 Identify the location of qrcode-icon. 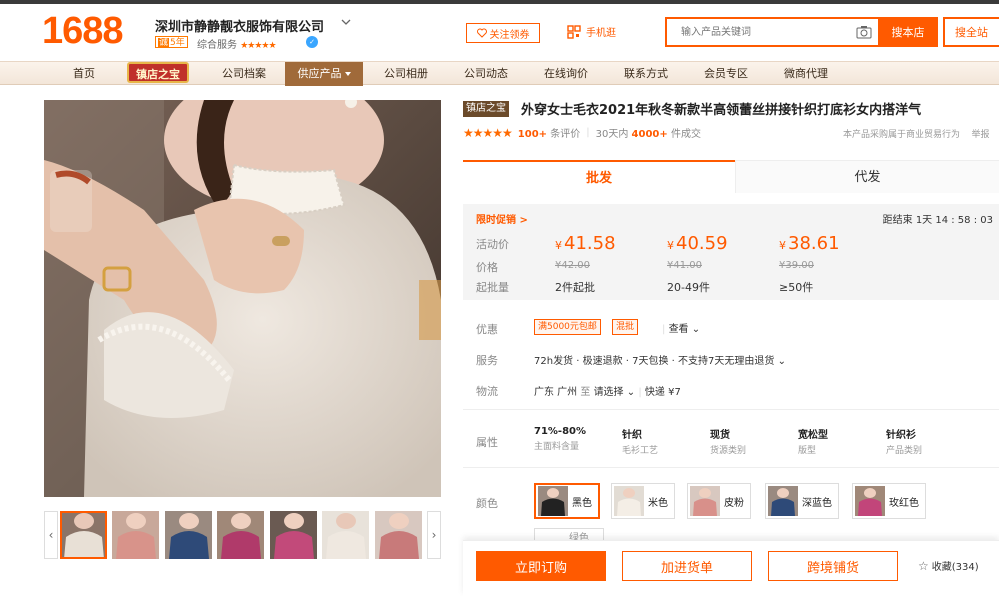
(574, 31).